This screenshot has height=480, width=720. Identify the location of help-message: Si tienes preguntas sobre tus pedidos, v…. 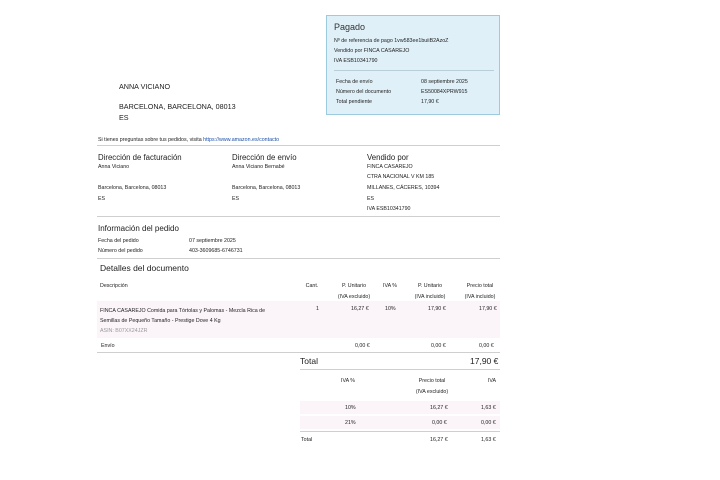
(150, 140).